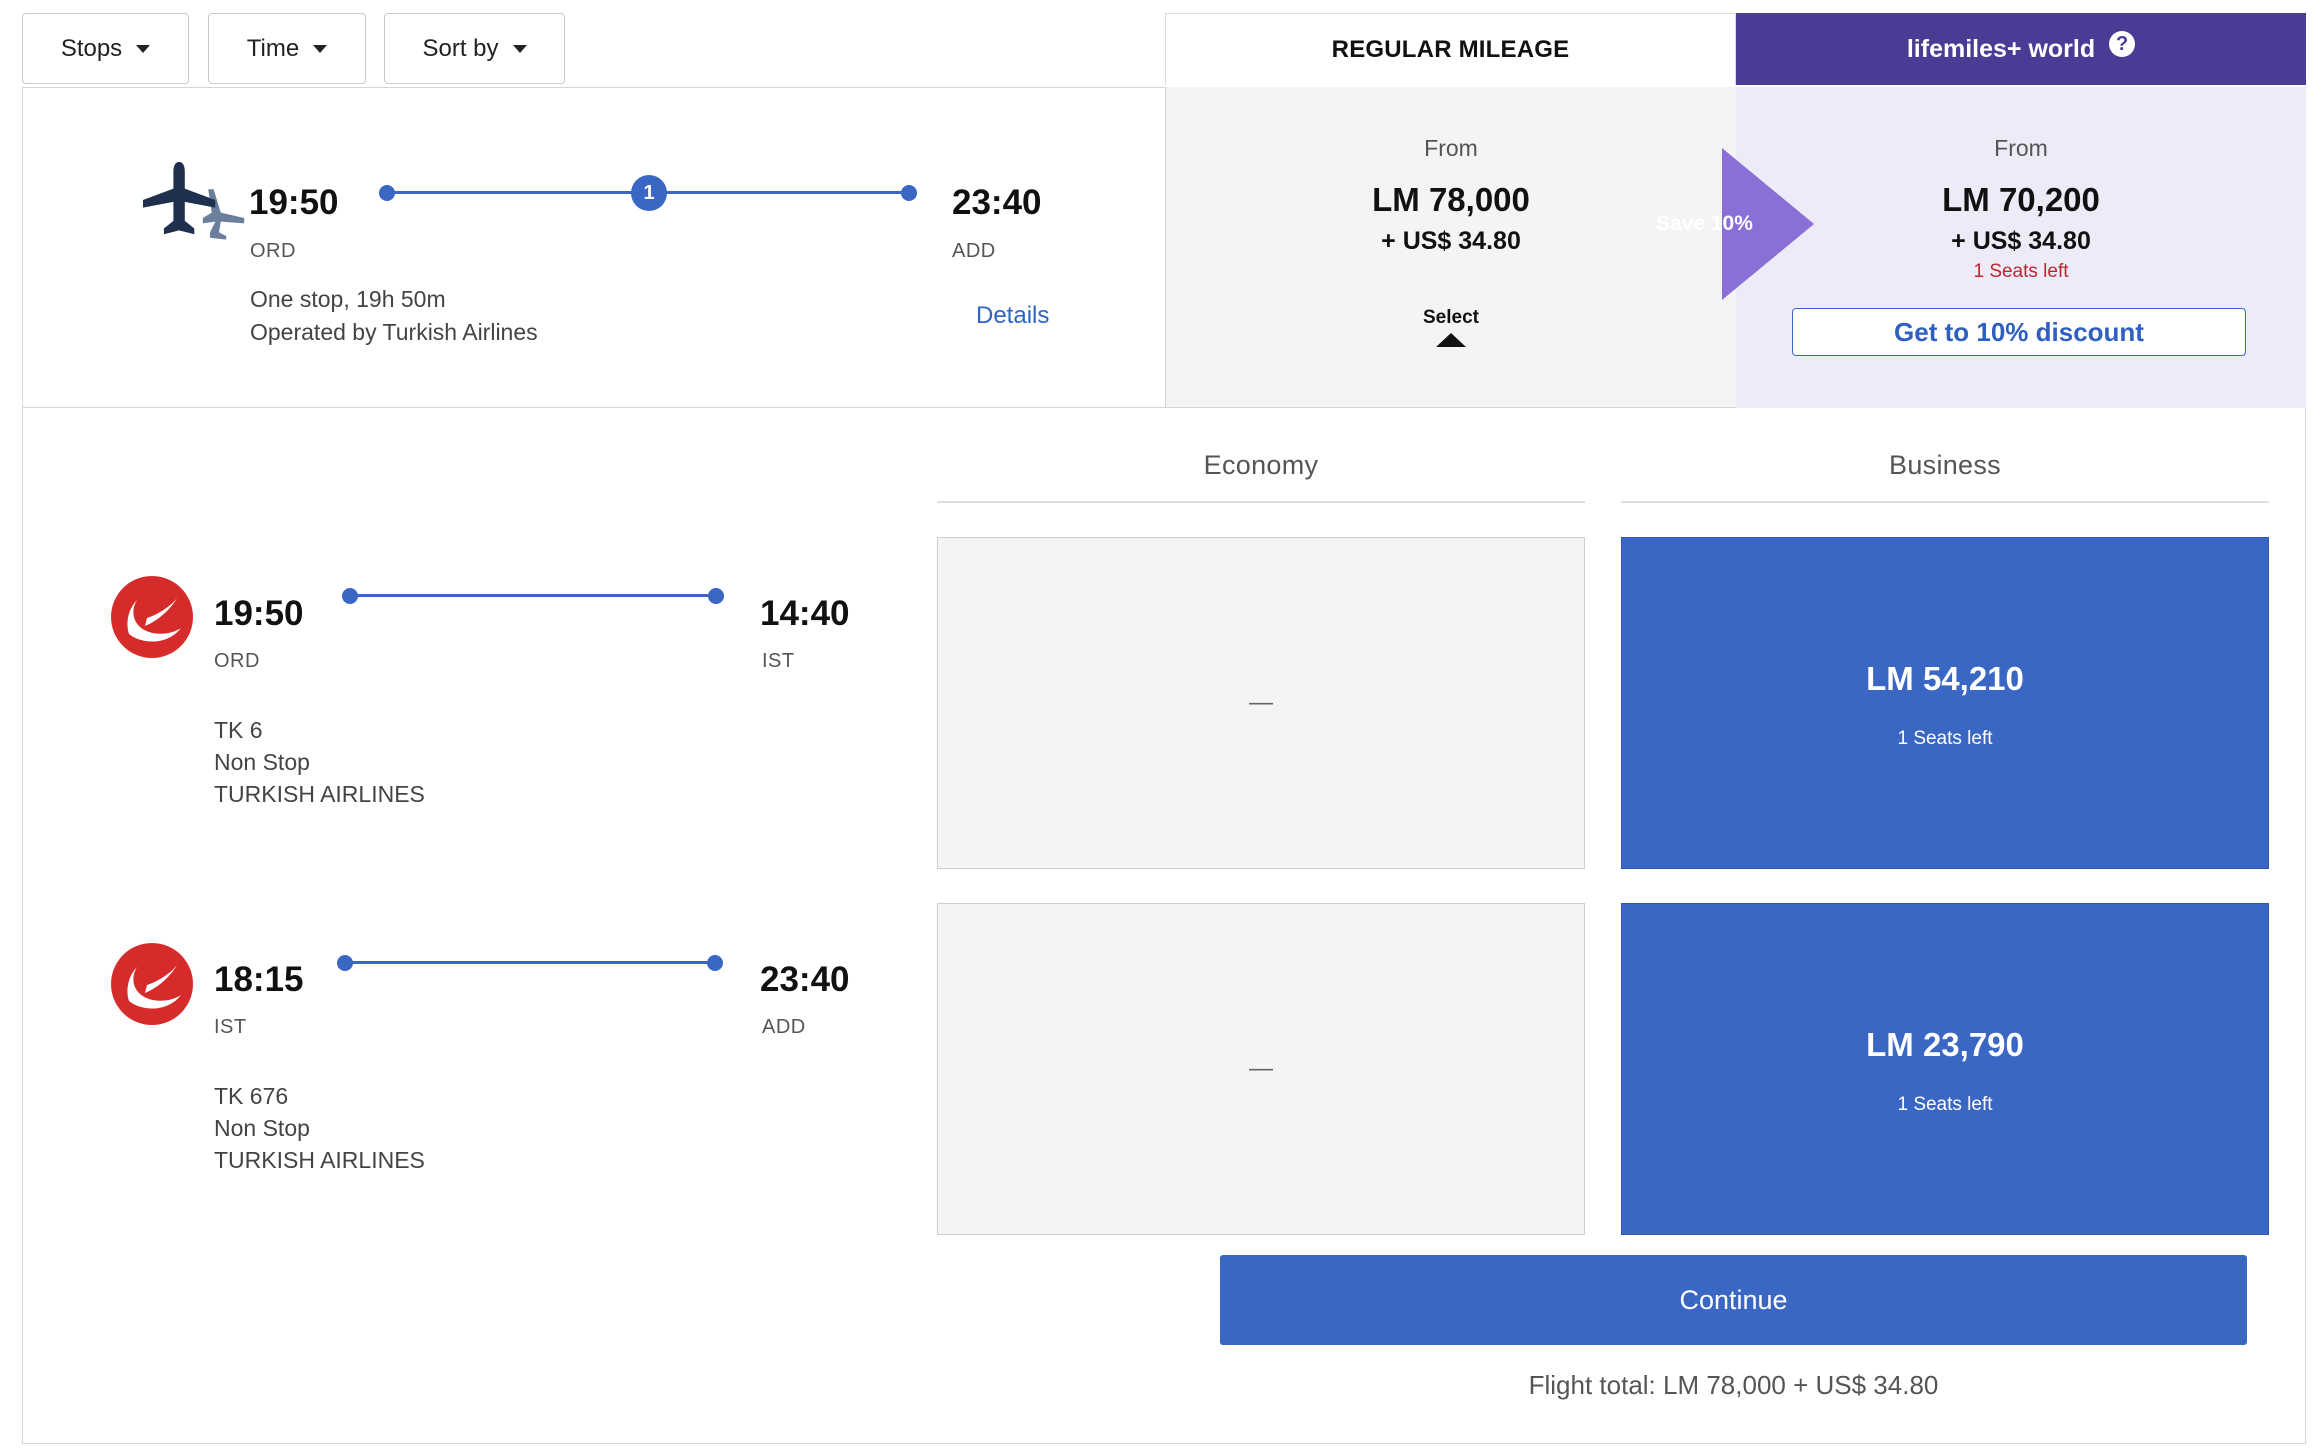  What do you see at coordinates (194, 201) in the screenshot?
I see `airplane-icon` at bounding box center [194, 201].